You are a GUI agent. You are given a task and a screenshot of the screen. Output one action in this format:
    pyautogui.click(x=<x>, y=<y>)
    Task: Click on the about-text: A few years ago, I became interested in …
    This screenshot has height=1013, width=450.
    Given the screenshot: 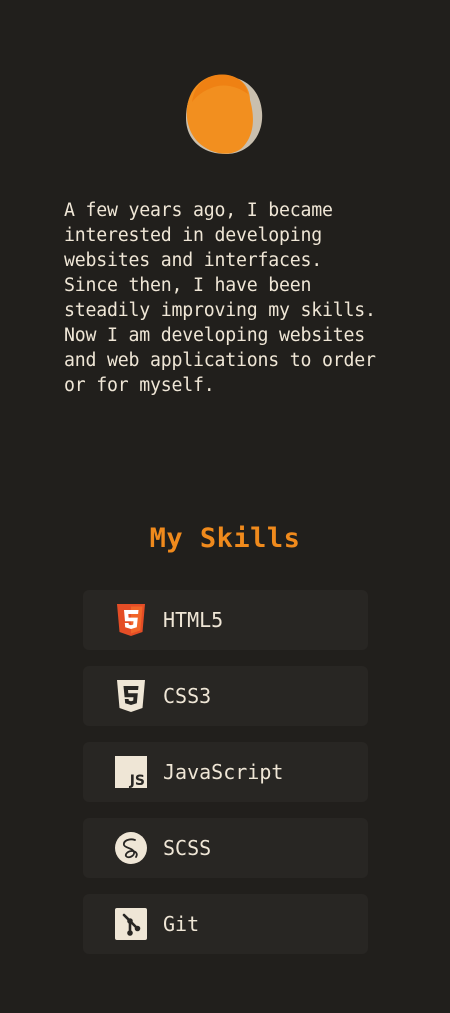 What is the action you would take?
    pyautogui.click(x=220, y=298)
    